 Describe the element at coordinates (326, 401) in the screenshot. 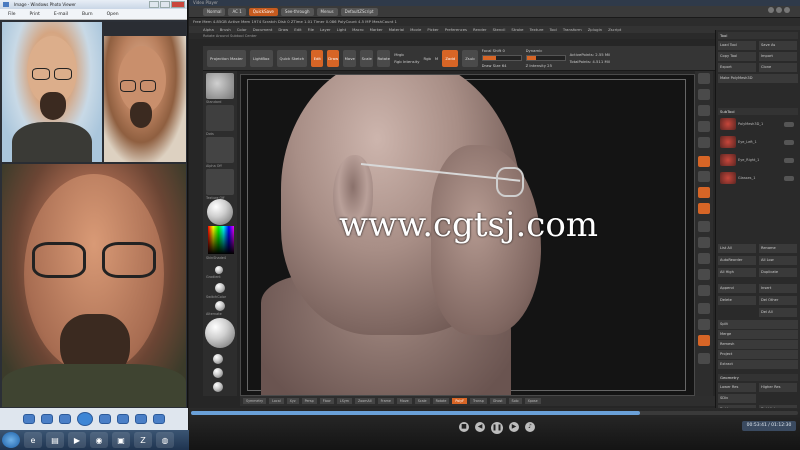

I see `floor-button: Floor` at that location.